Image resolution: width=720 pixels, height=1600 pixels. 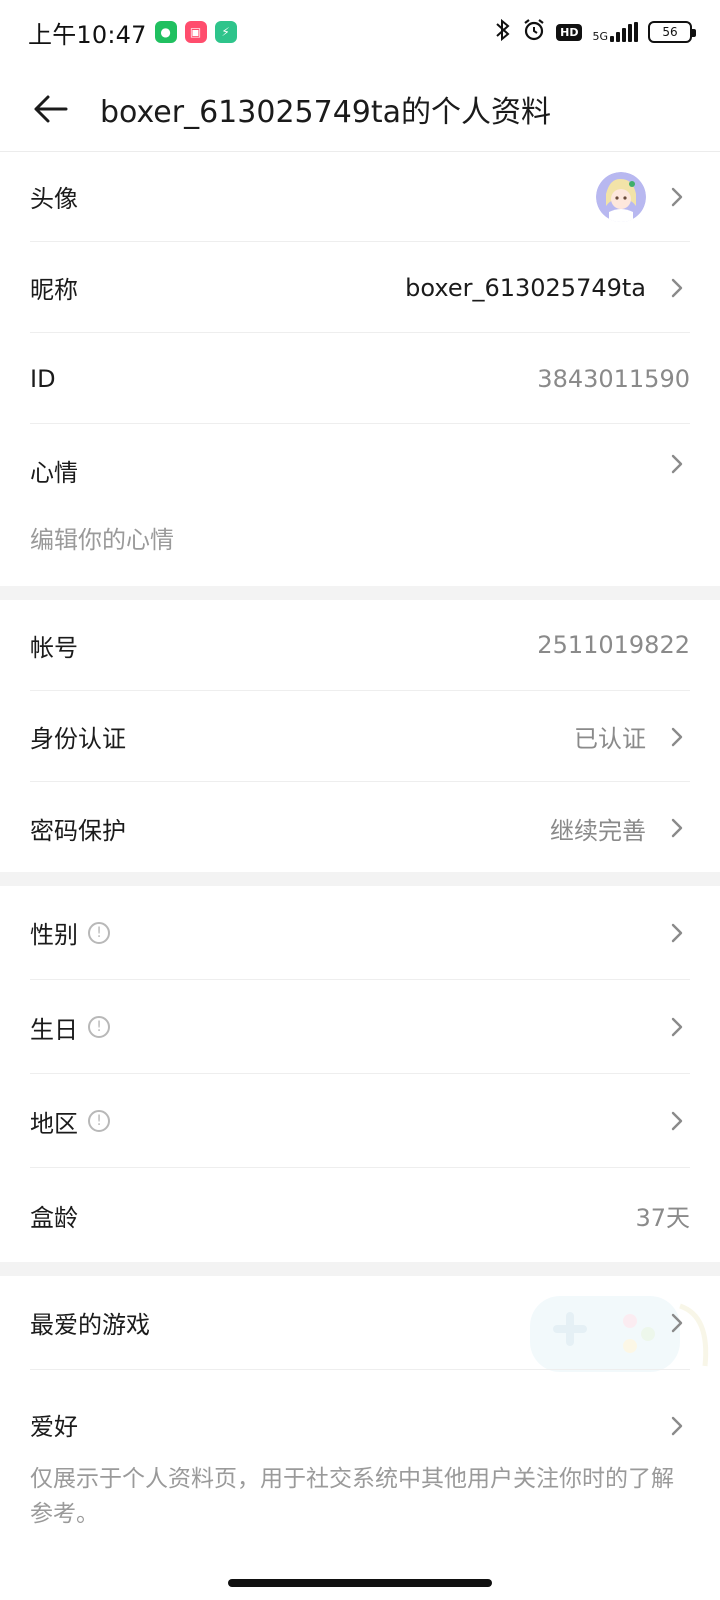 What do you see at coordinates (621, 196) in the screenshot?
I see `avatar` at bounding box center [621, 196].